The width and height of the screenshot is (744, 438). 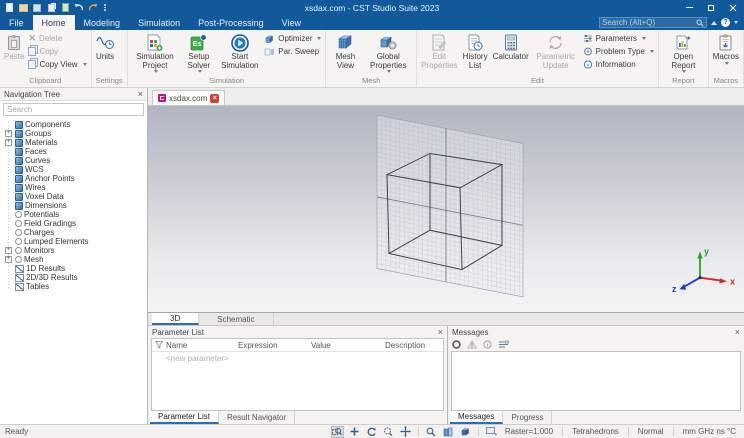 I want to click on calculator-button: Calculator, so click(x=511, y=54).